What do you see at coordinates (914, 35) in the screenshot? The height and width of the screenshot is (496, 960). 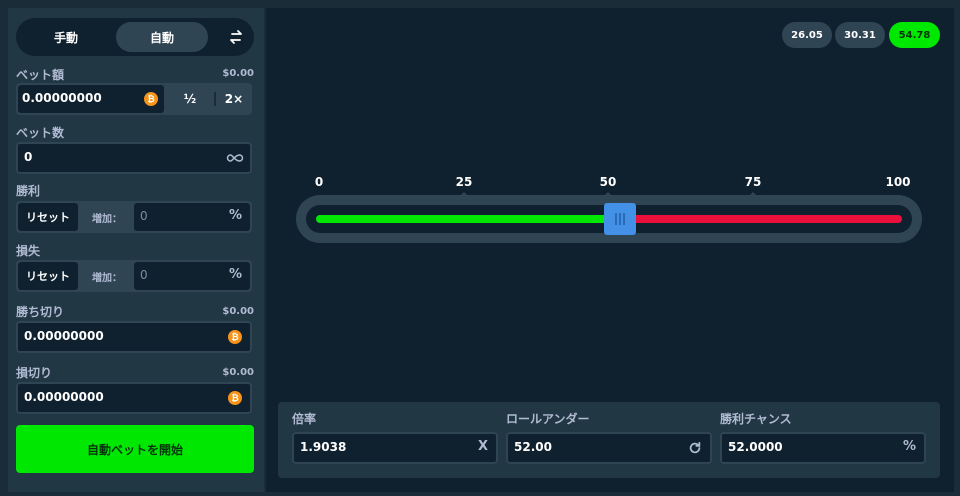 I see `history-result-latest: 54.78` at bounding box center [914, 35].